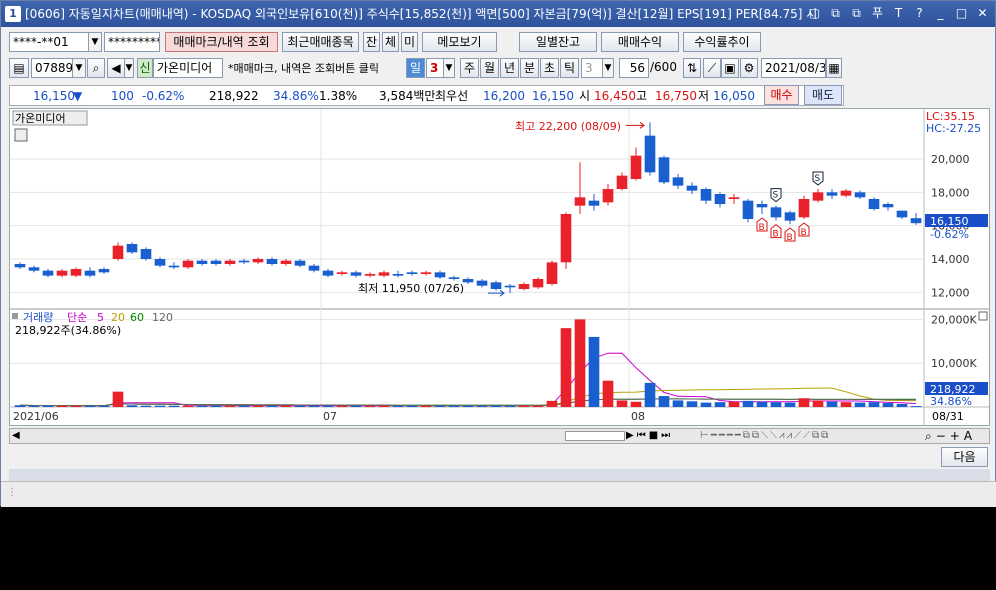 The height and width of the screenshot is (590, 996). I want to click on mark-query-button: 매매마크/내역 조회, so click(221, 42).